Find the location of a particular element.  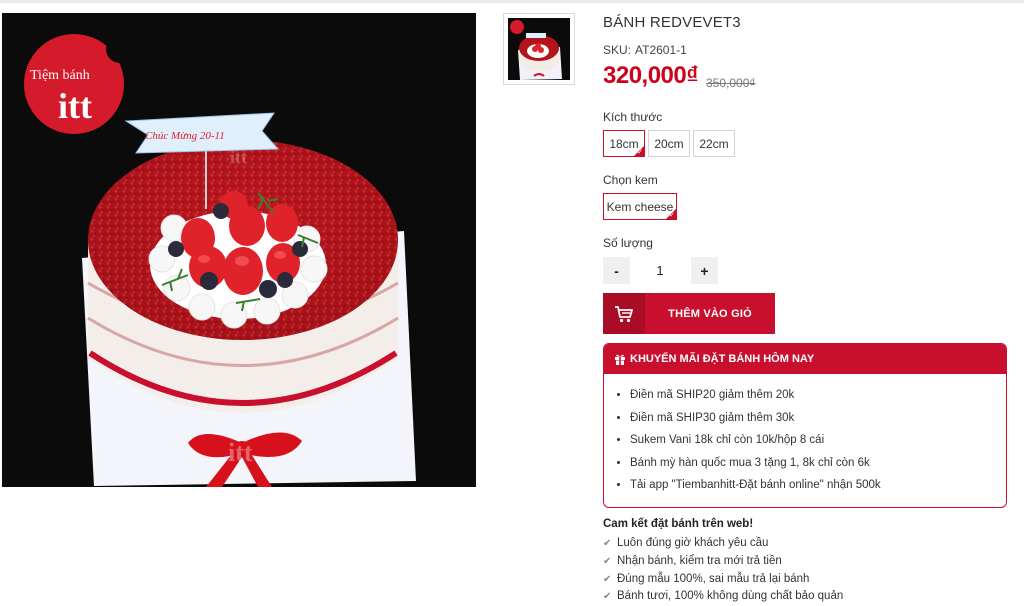

quantity-input is located at coordinates (660, 270).